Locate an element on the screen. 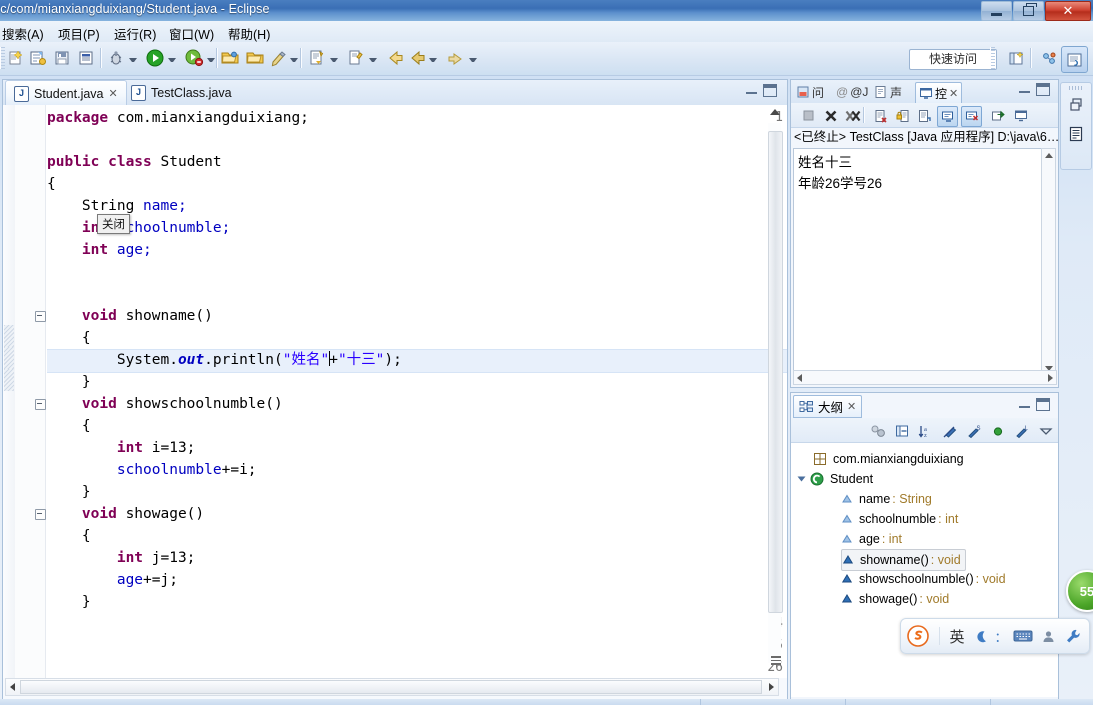 This screenshot has width=1093, height=705. sogou-logo-icon is located at coordinates (918, 636).